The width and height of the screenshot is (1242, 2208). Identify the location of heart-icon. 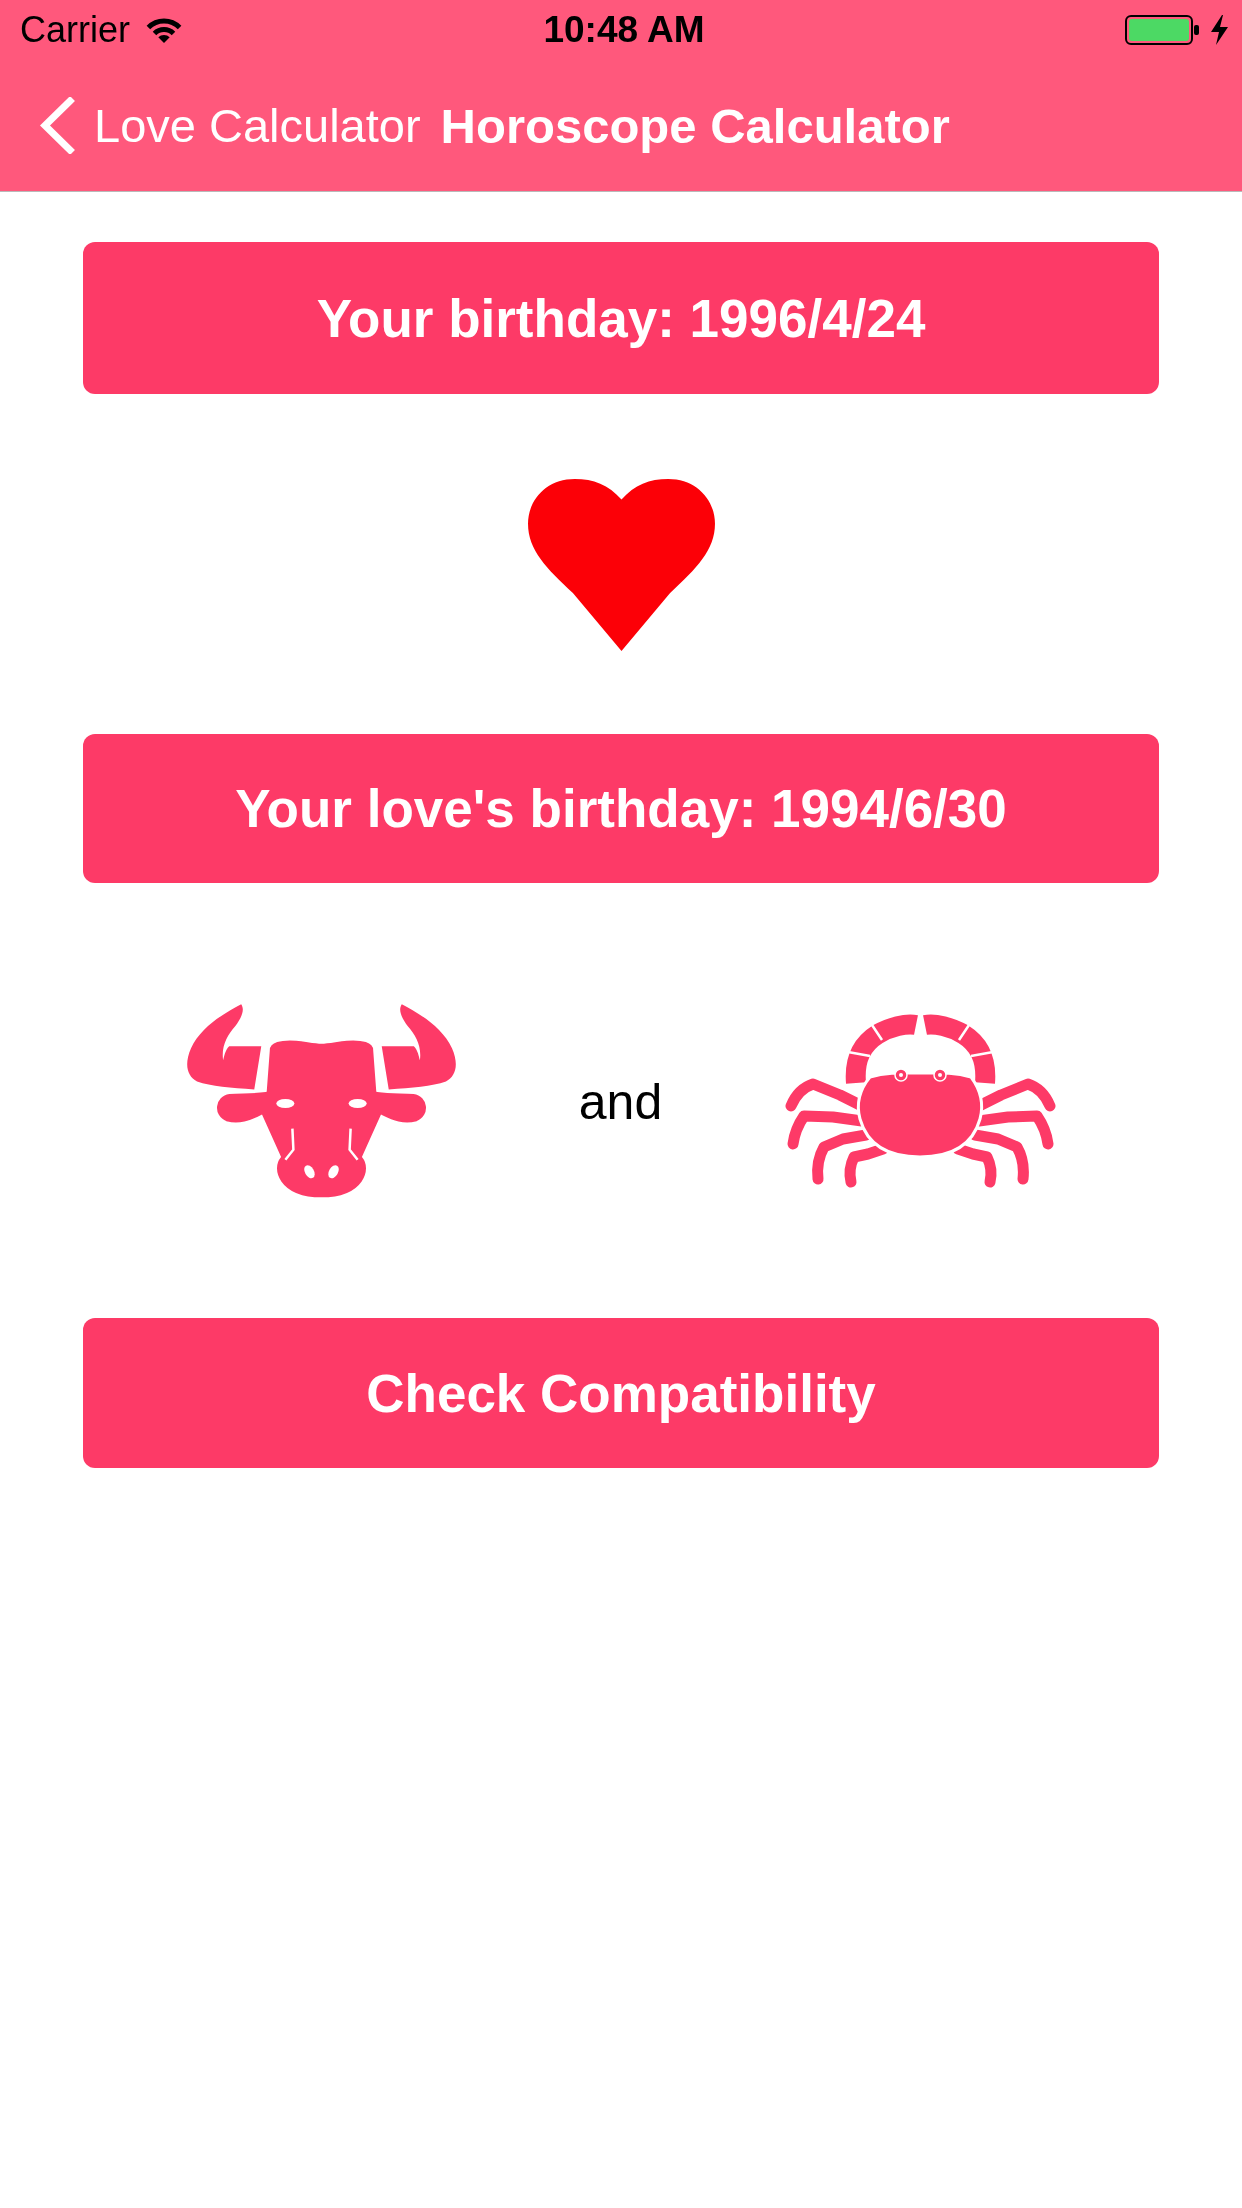
(621, 565).